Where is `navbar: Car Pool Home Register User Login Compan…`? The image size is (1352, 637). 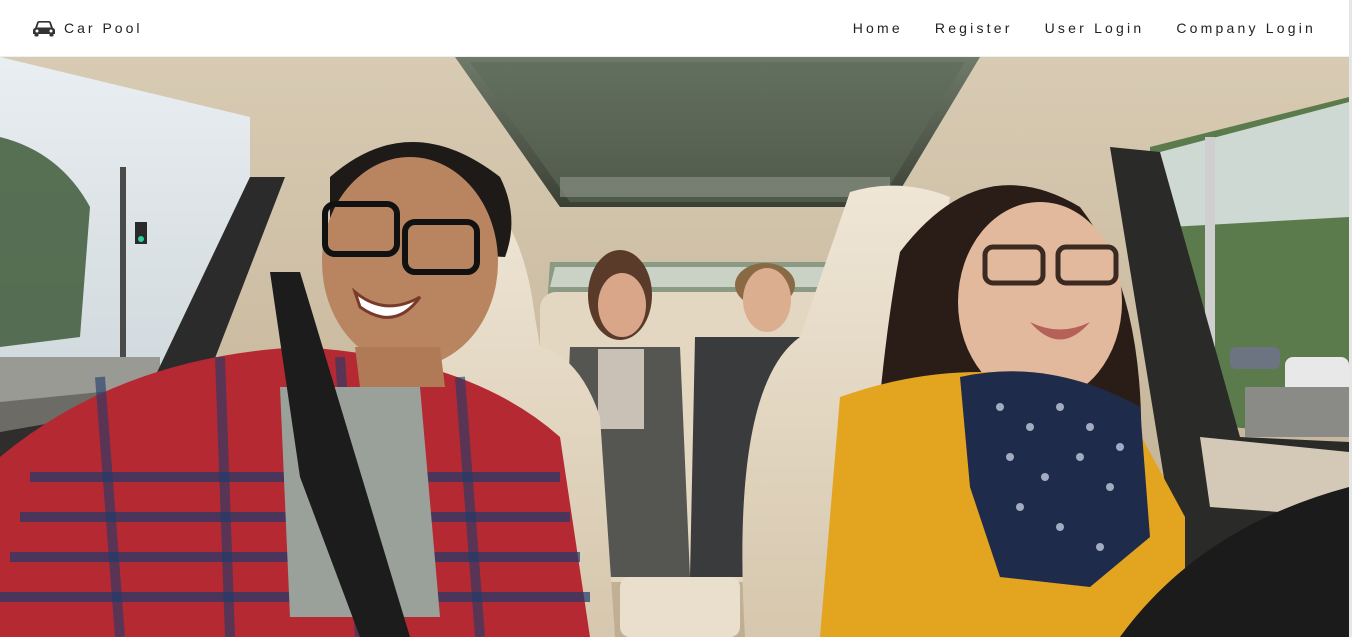
navbar: Car Pool Home Register User Login Compan… is located at coordinates (676, 28).